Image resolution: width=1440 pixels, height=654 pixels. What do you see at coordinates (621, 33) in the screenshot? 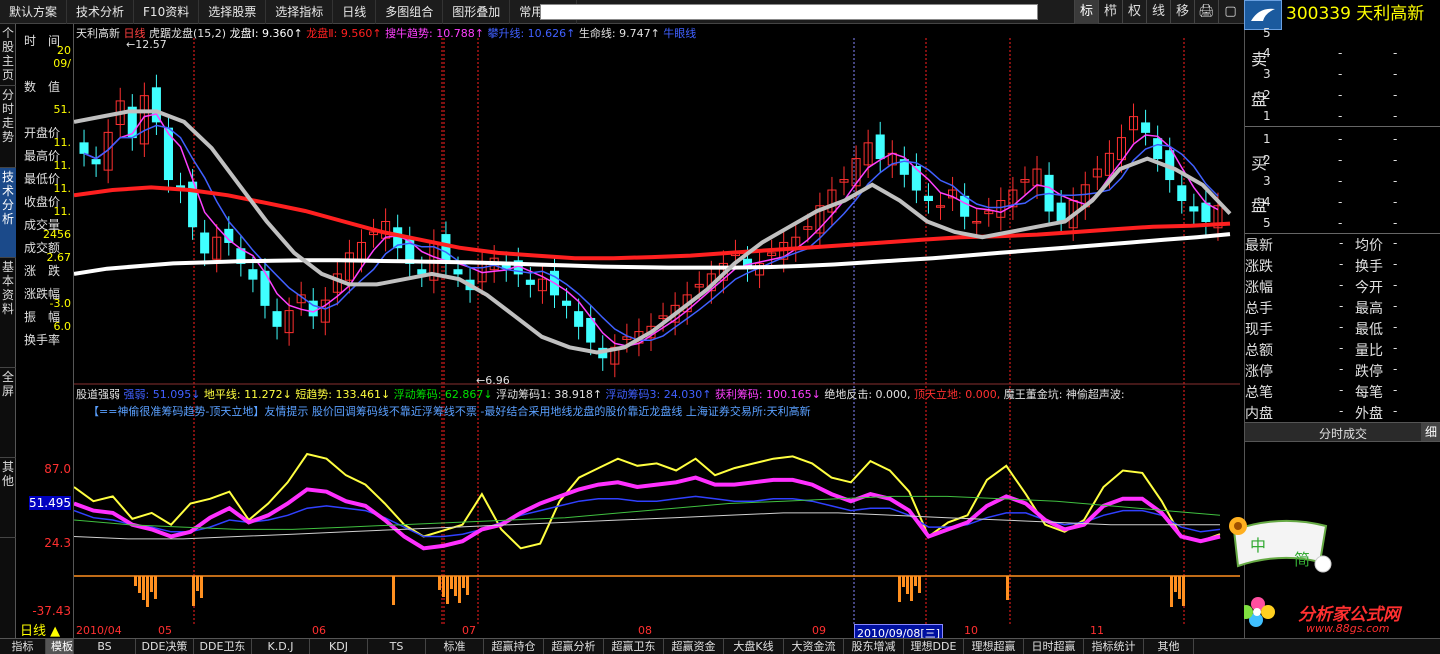
I see `legend-entry: 生命线: 9.747↑` at bounding box center [621, 33].